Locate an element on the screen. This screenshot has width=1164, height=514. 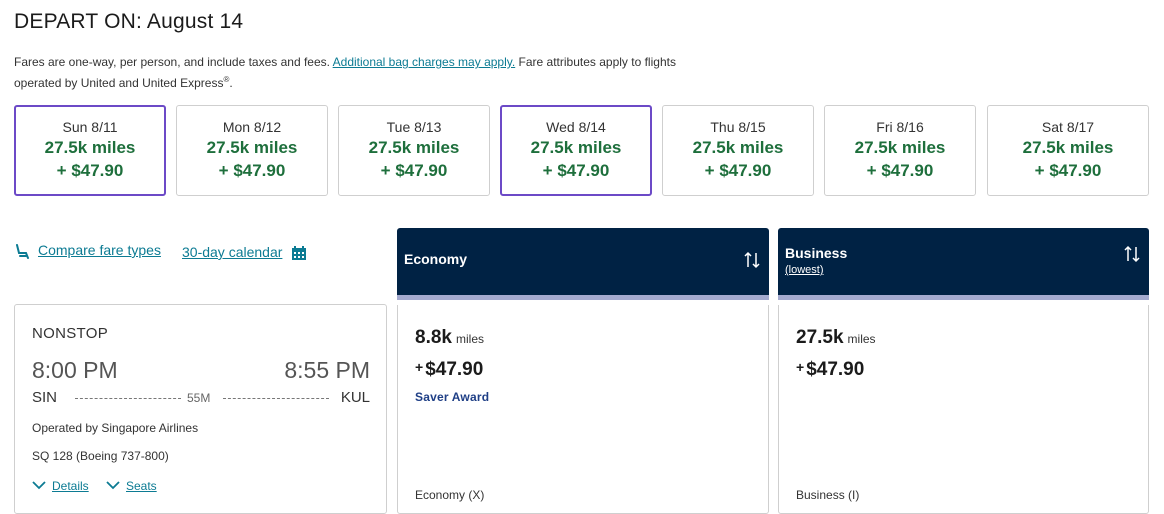
fare-miles-value: 27.5k is located at coordinates (820, 337).